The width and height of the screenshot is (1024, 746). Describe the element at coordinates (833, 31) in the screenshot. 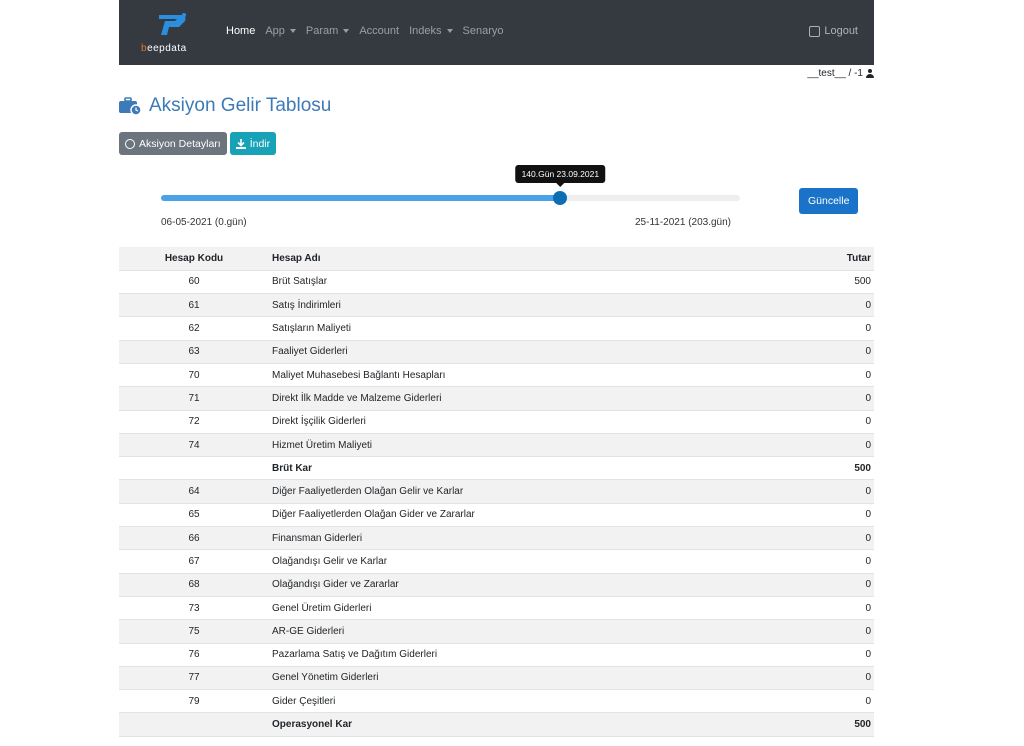

I see `logout-link: Logout` at that location.